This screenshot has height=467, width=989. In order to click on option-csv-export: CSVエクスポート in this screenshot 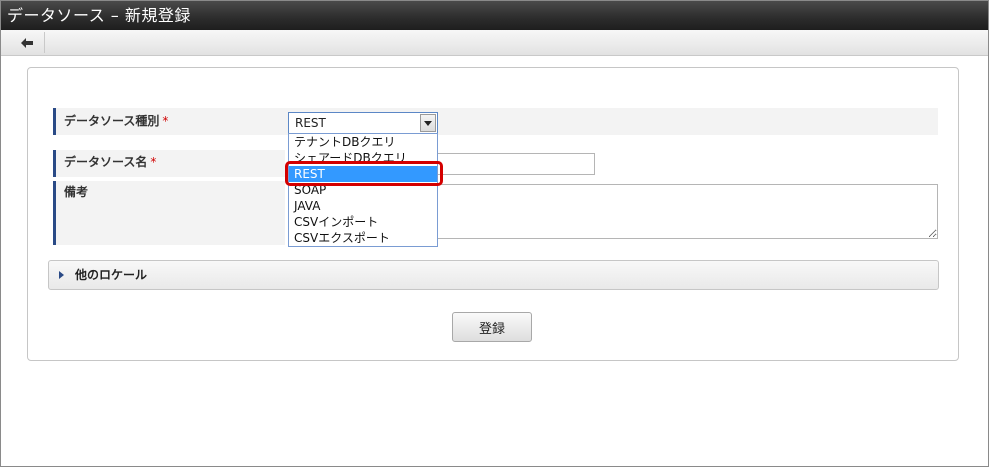, I will do `click(363, 238)`.